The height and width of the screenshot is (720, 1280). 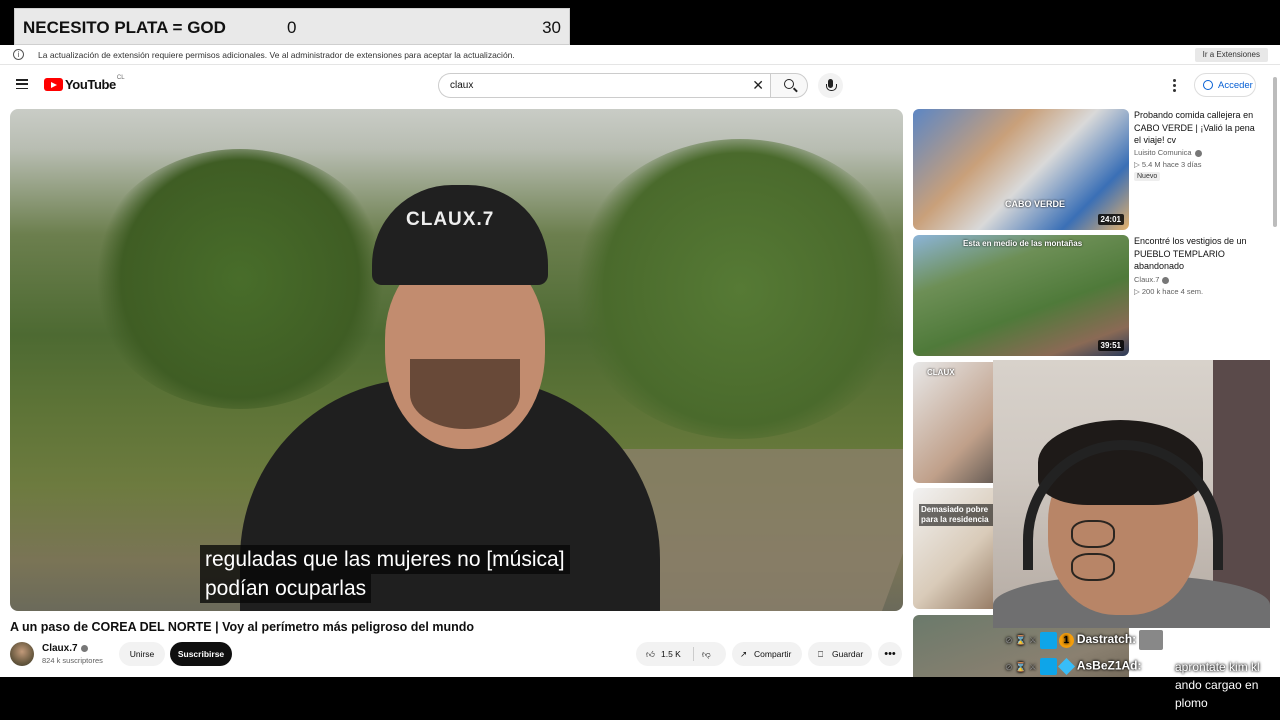 What do you see at coordinates (465, 394) in the screenshot?
I see `presenter-beard` at bounding box center [465, 394].